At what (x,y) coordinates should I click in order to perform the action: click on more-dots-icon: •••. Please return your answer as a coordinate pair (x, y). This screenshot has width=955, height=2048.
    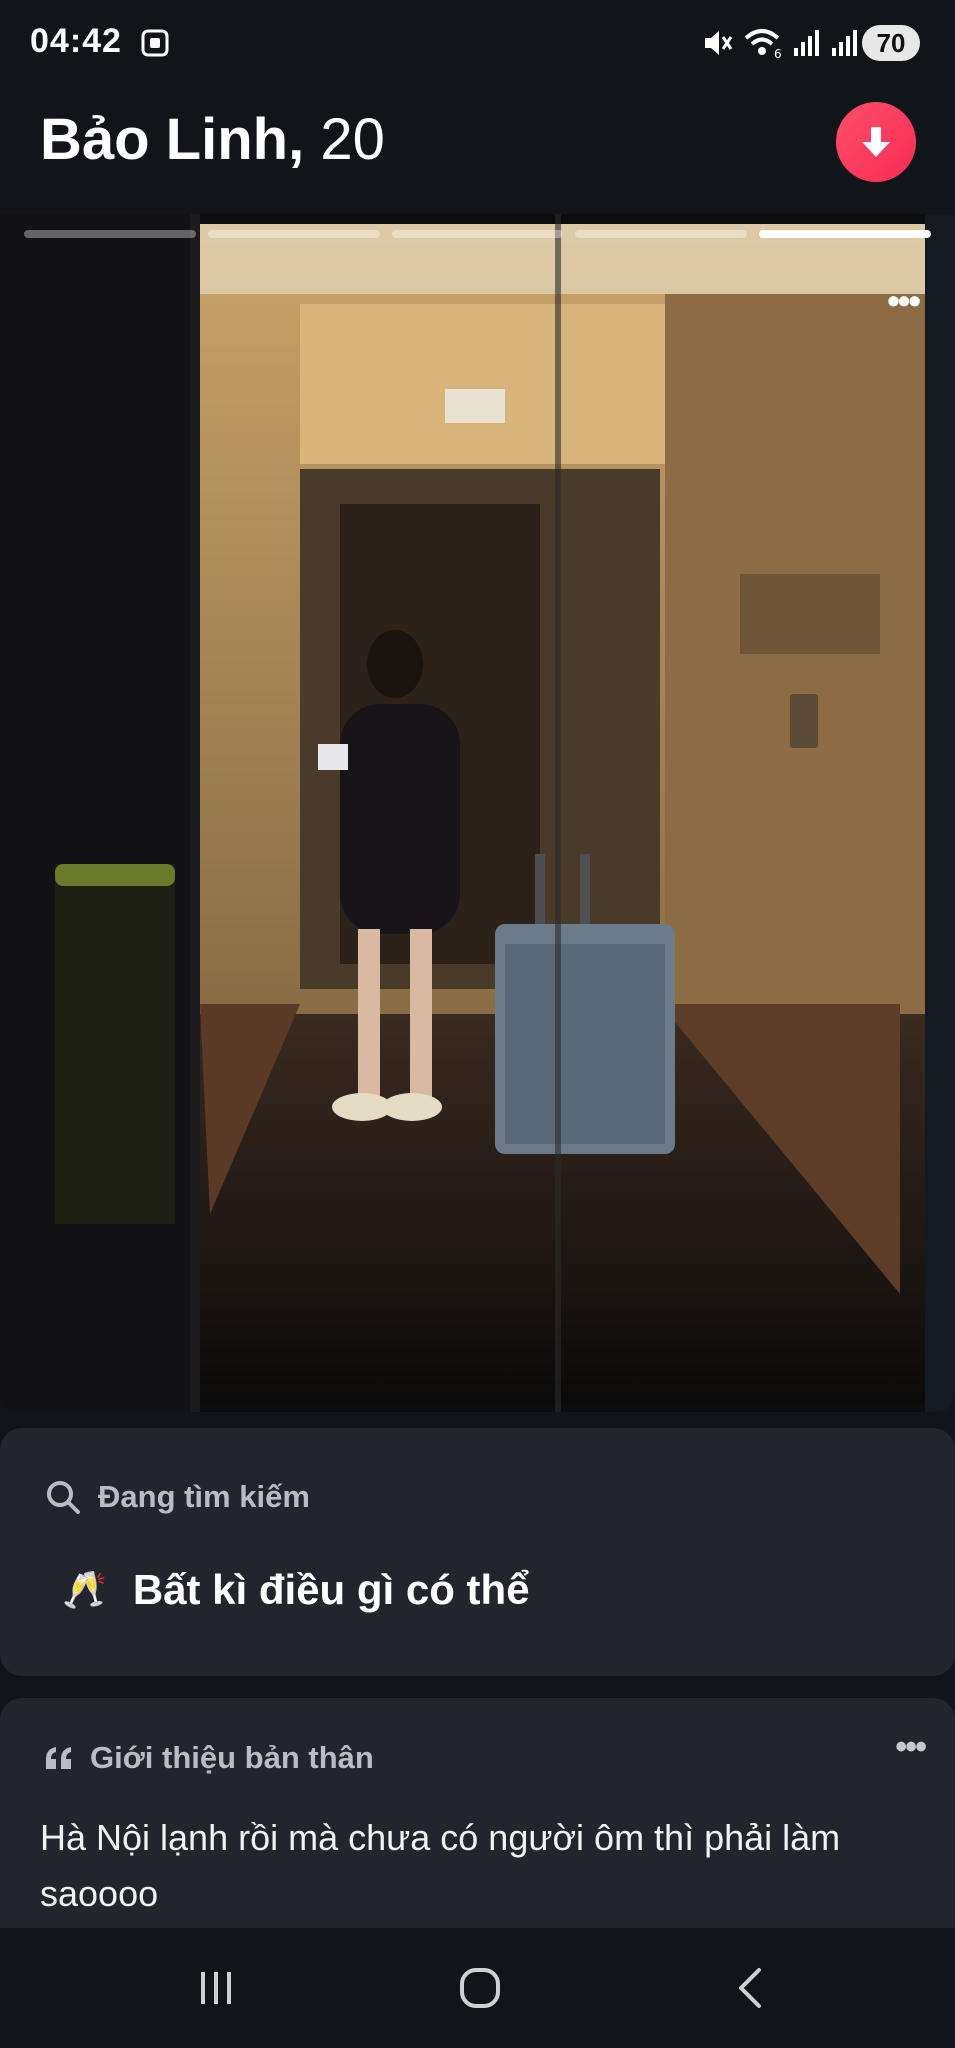
    Looking at the image, I should click on (911, 1747).